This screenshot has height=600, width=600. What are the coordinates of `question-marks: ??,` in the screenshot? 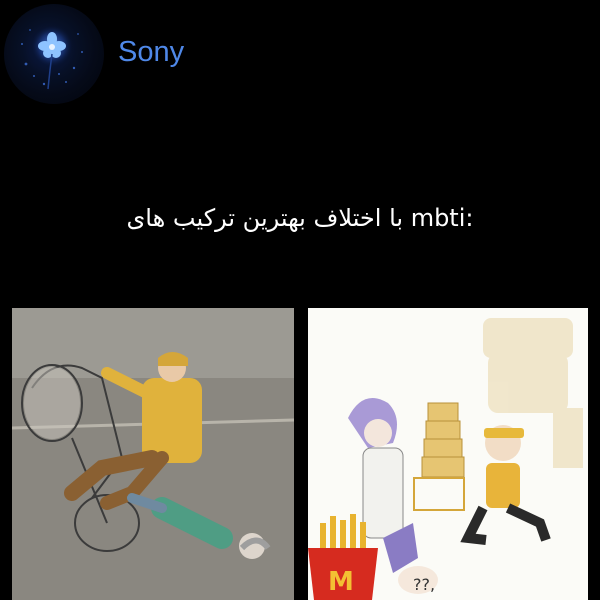 It's located at (424, 584).